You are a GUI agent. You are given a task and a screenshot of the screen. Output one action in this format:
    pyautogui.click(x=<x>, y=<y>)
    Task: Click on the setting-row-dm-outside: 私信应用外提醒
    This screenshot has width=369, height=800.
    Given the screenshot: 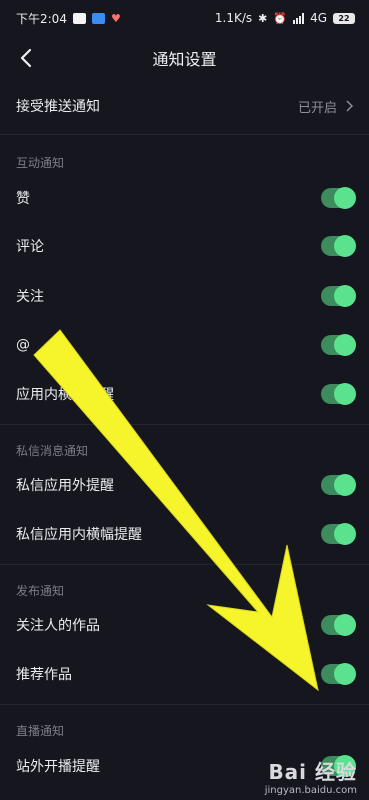 What is the action you would take?
    pyautogui.click(x=184, y=485)
    